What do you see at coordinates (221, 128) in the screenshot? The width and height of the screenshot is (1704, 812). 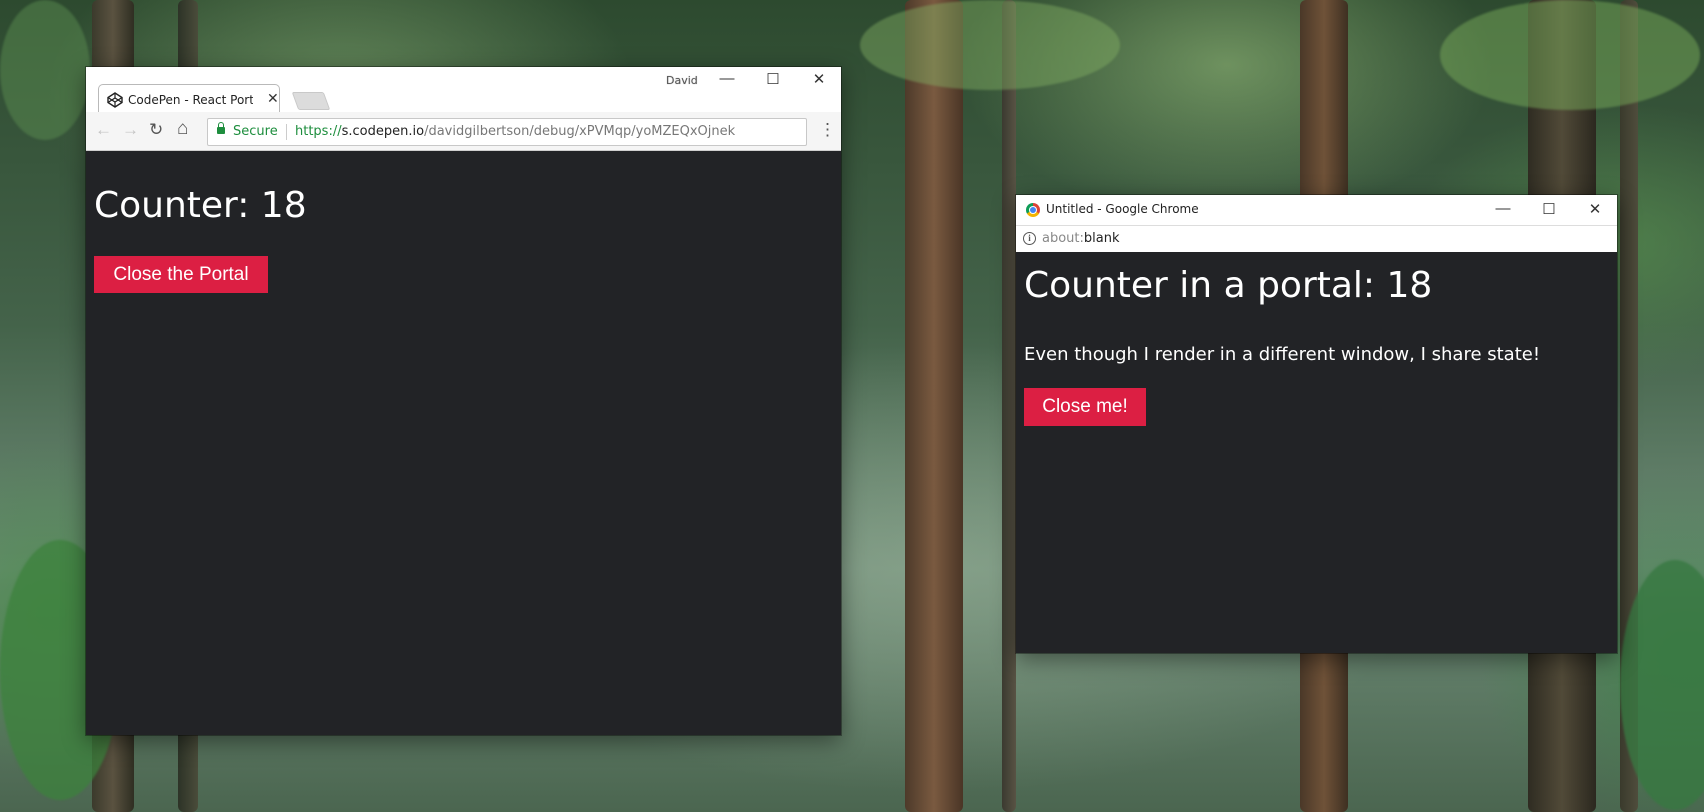 I see `lock-icon` at bounding box center [221, 128].